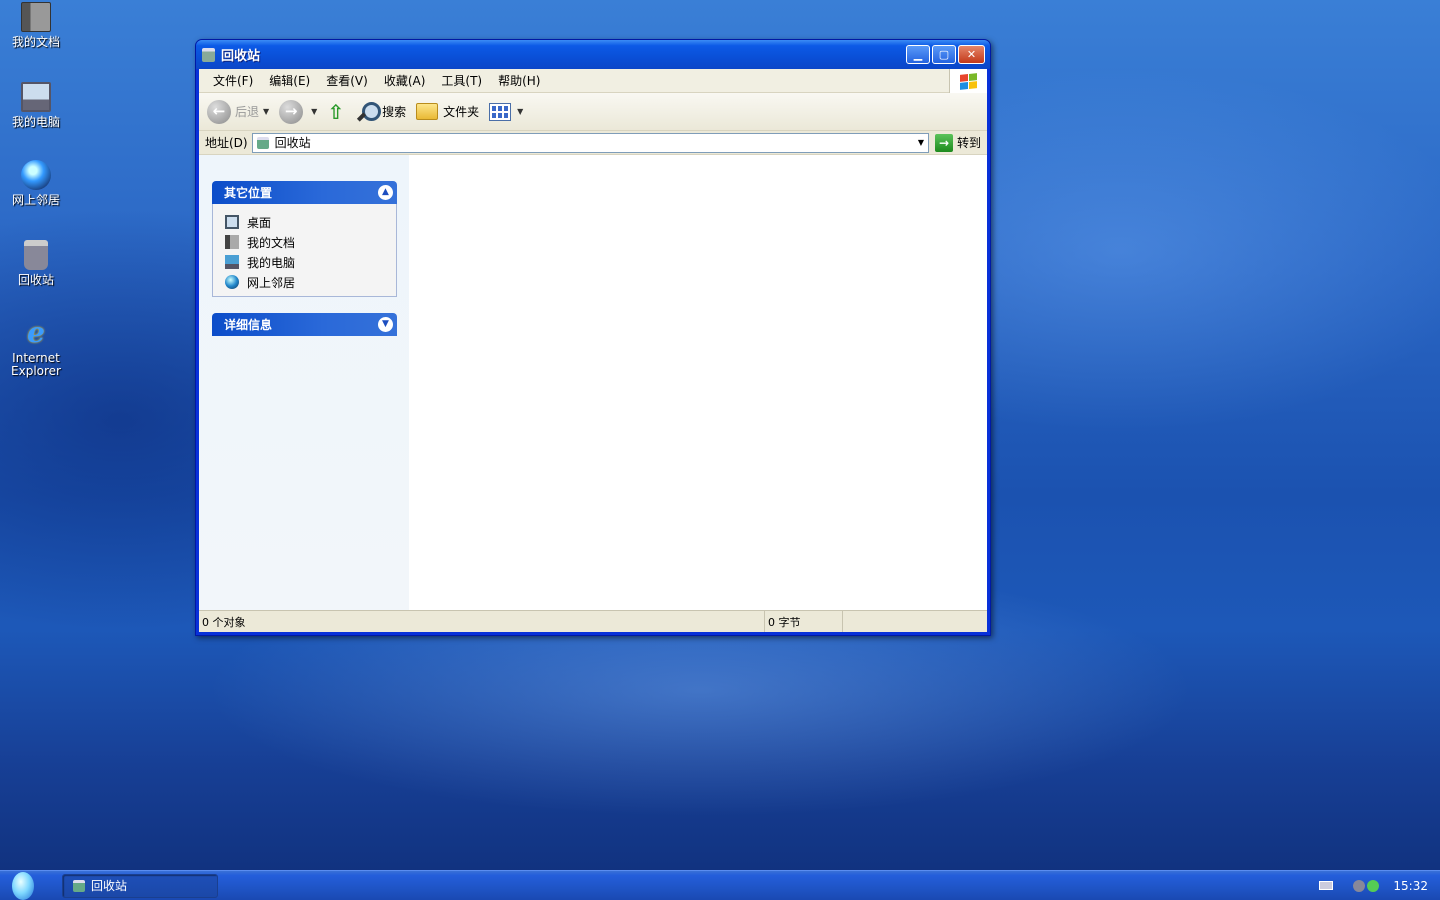  Describe the element at coordinates (241, 56) in the screenshot. I see `window-title: 回收站` at that location.